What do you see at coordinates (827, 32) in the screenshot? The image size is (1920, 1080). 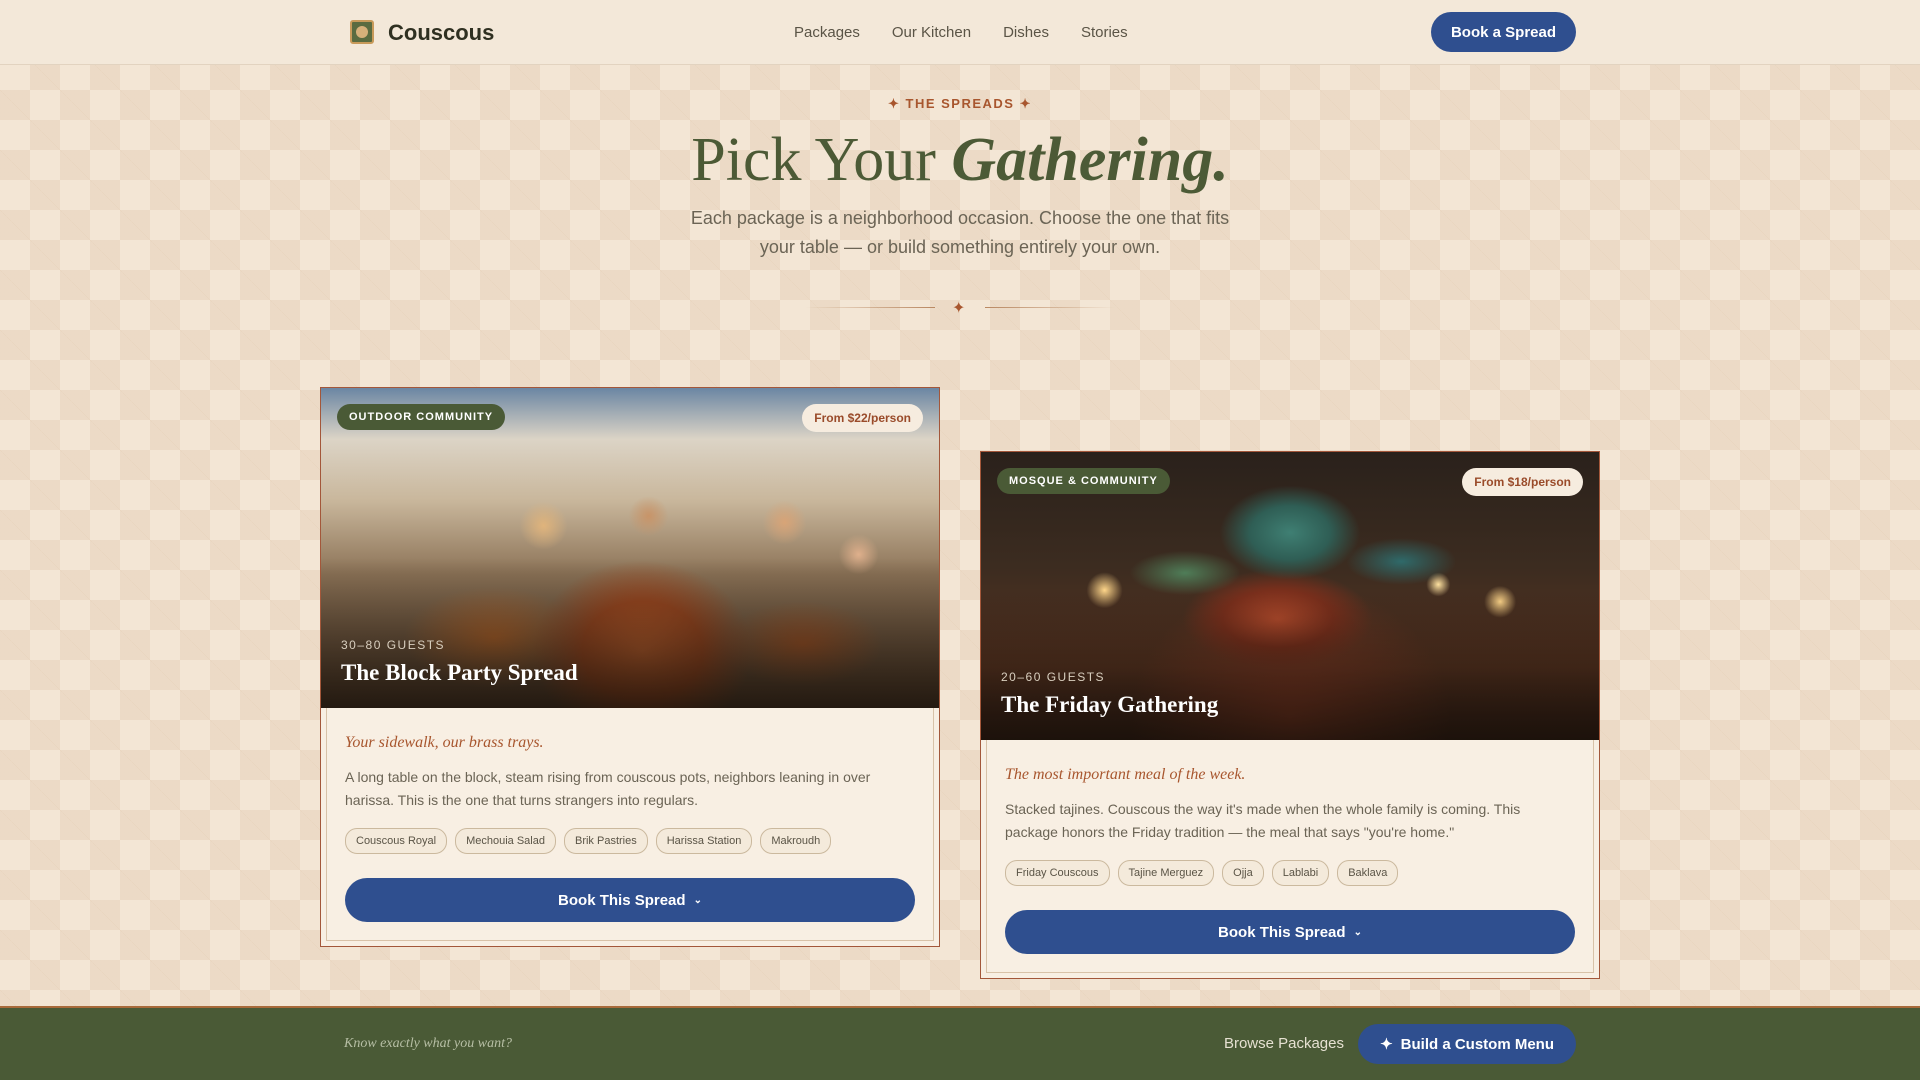 I see `nav-link-packages: Packages` at bounding box center [827, 32].